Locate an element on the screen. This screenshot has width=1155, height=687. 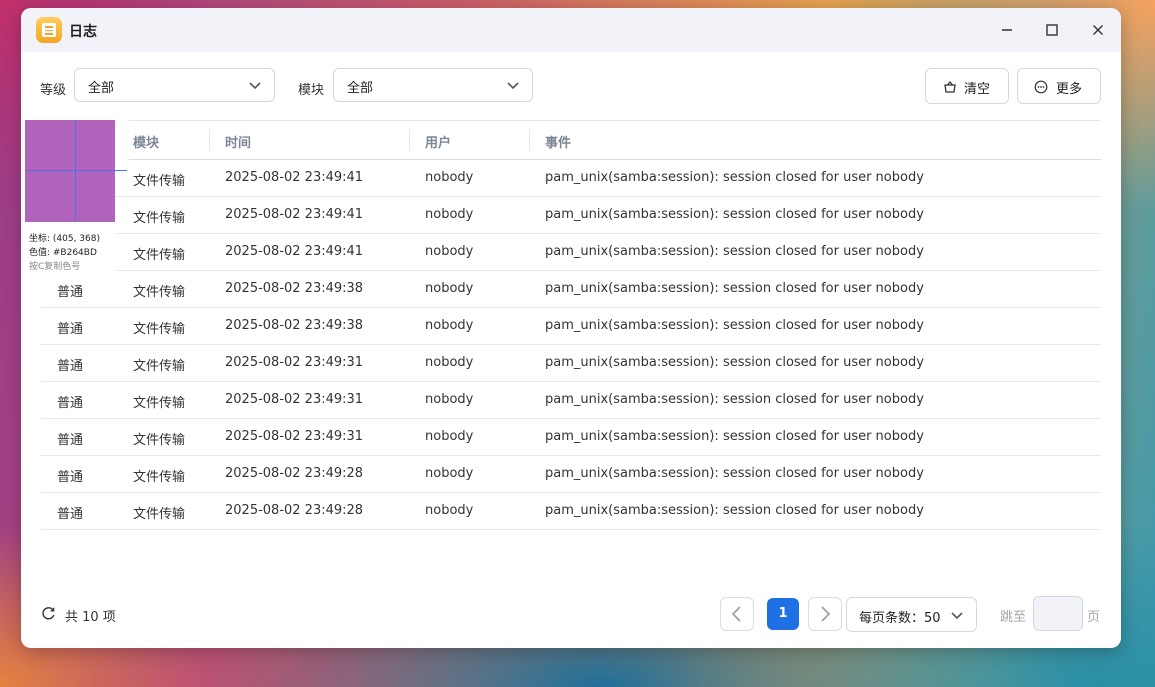
picker-color-value: 色值: #B264BD is located at coordinates (63, 253).